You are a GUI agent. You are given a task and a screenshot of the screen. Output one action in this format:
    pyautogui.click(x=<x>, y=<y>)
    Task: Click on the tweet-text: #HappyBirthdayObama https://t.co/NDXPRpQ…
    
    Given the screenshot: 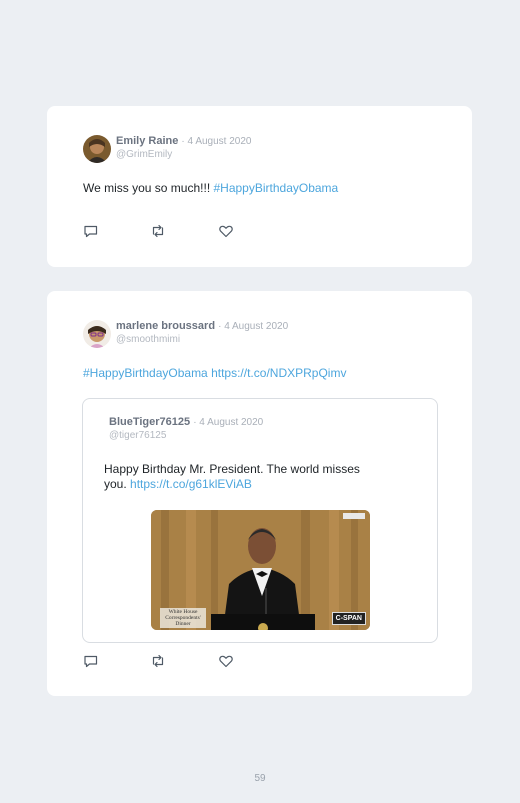 What is the action you would take?
    pyautogui.click(x=214, y=373)
    